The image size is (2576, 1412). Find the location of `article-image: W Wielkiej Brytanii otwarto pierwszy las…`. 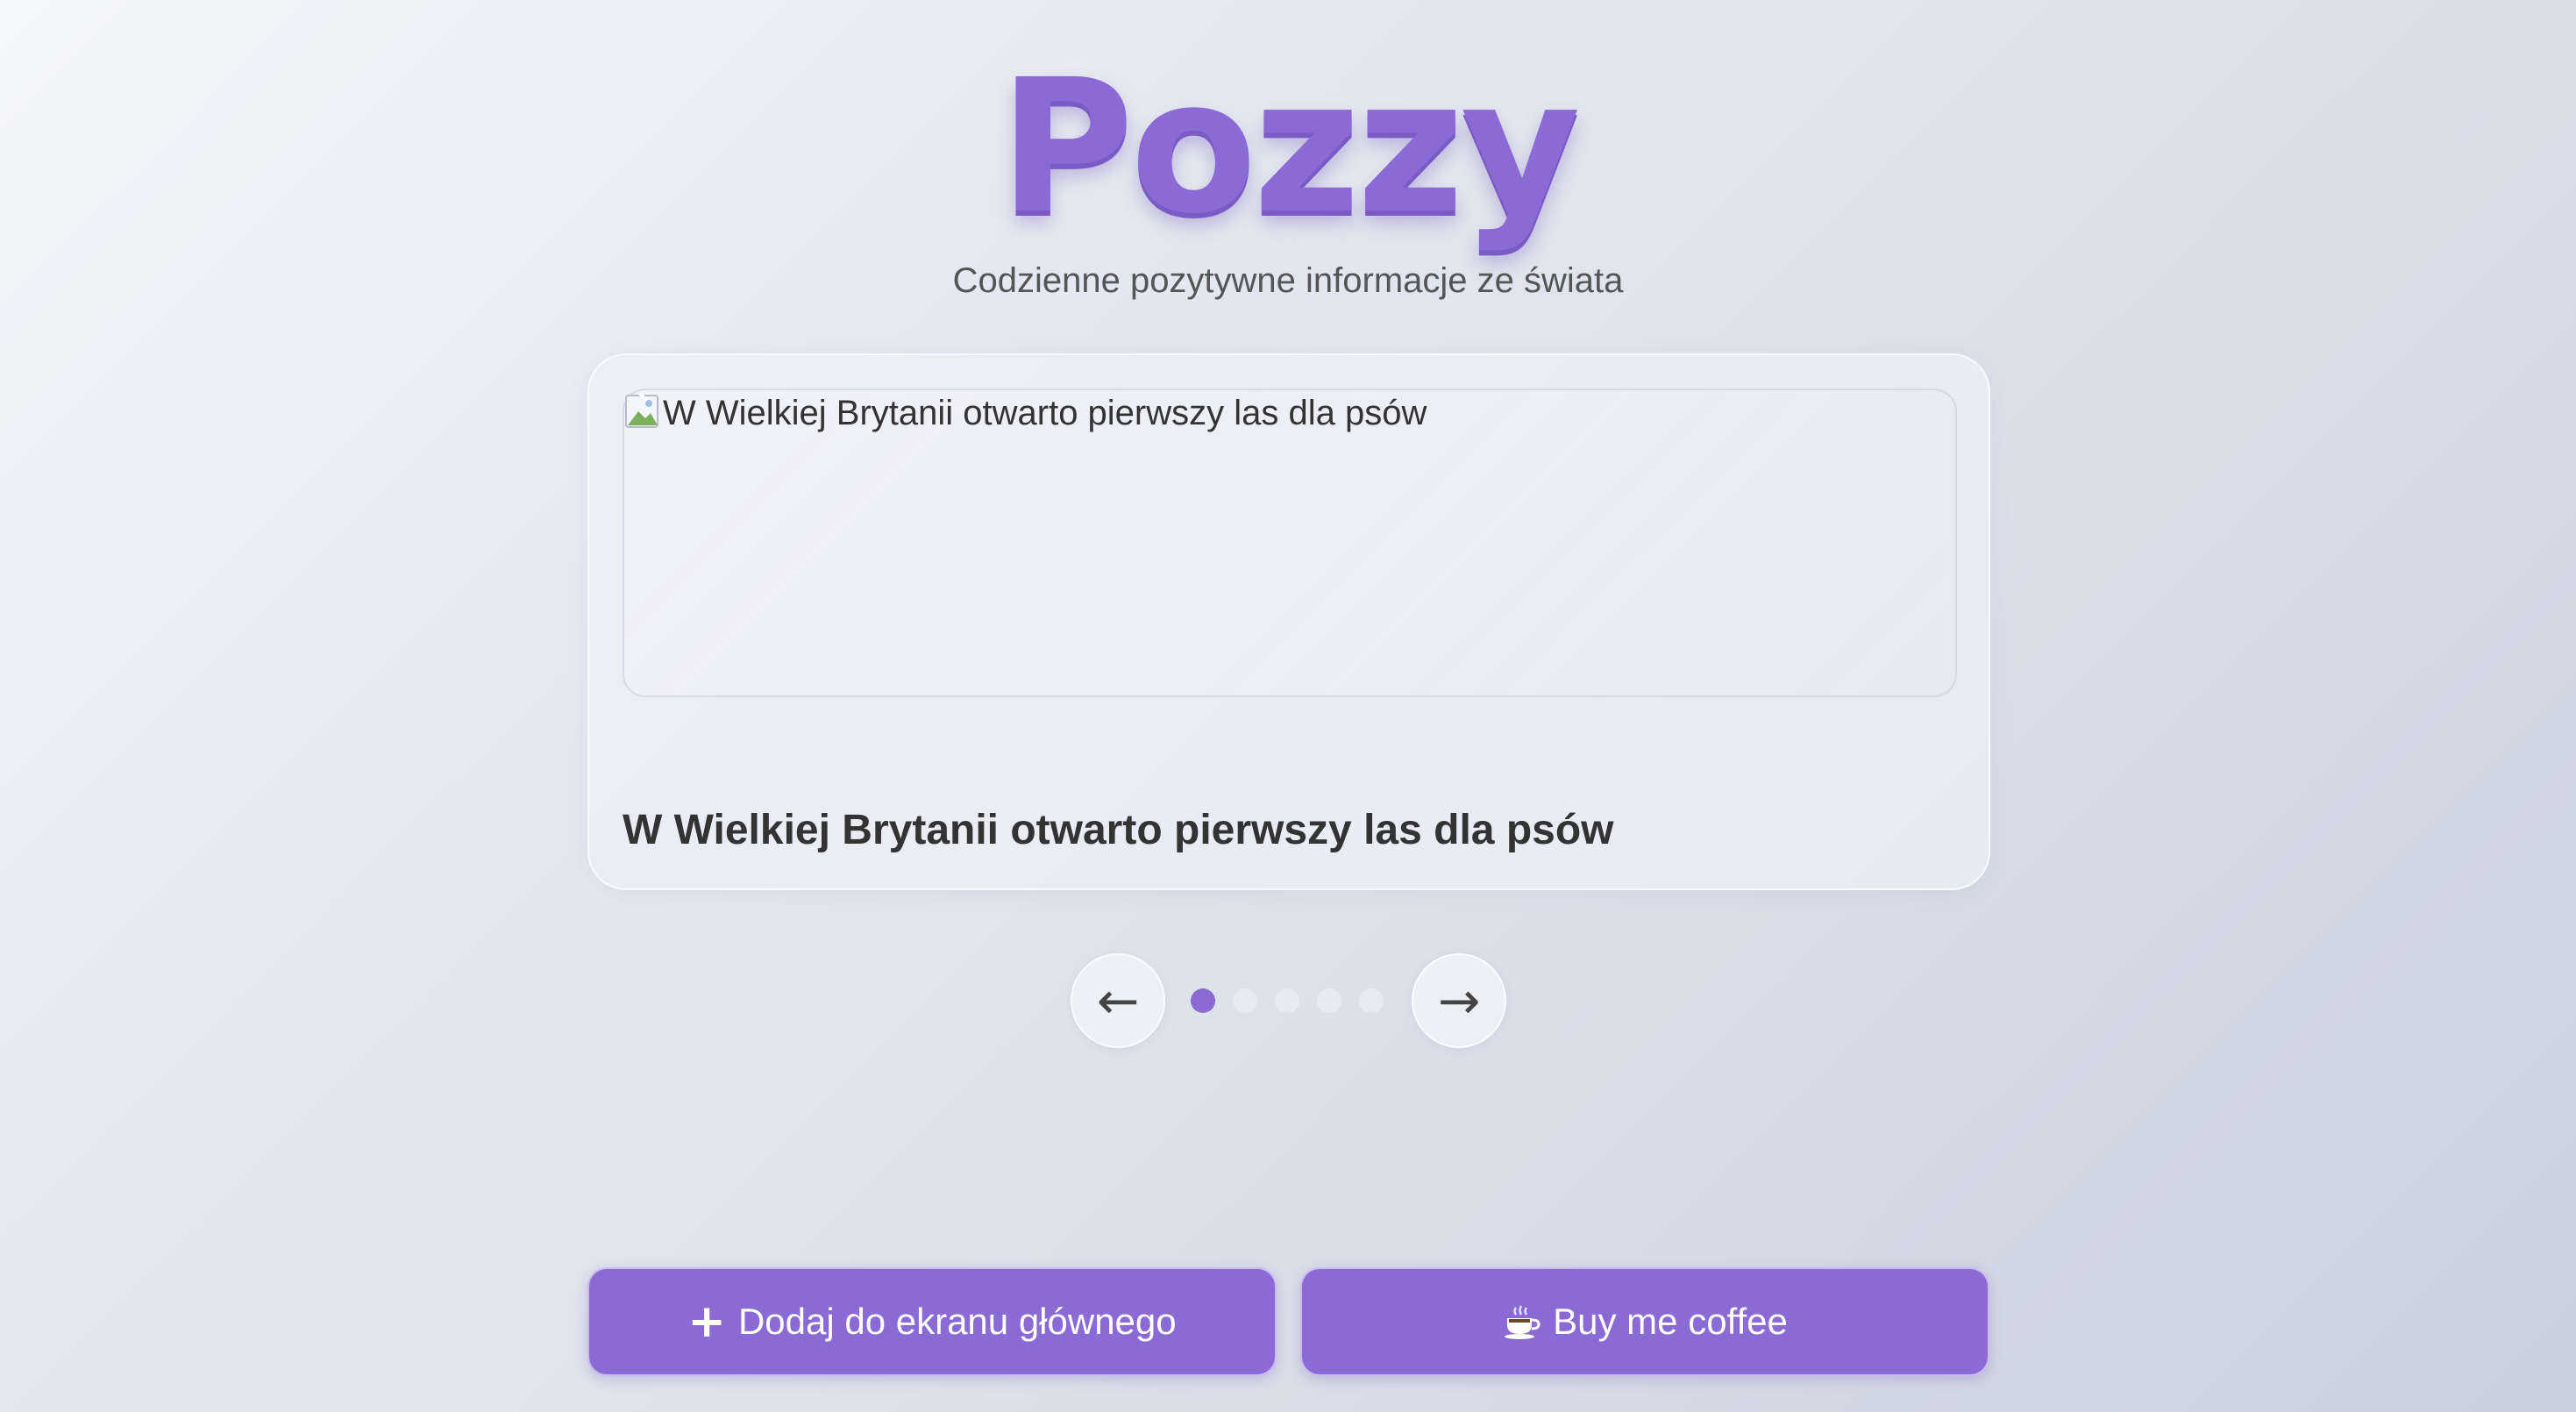

article-image: W Wielkiej Brytanii otwarto pierwszy las… is located at coordinates (1290, 543).